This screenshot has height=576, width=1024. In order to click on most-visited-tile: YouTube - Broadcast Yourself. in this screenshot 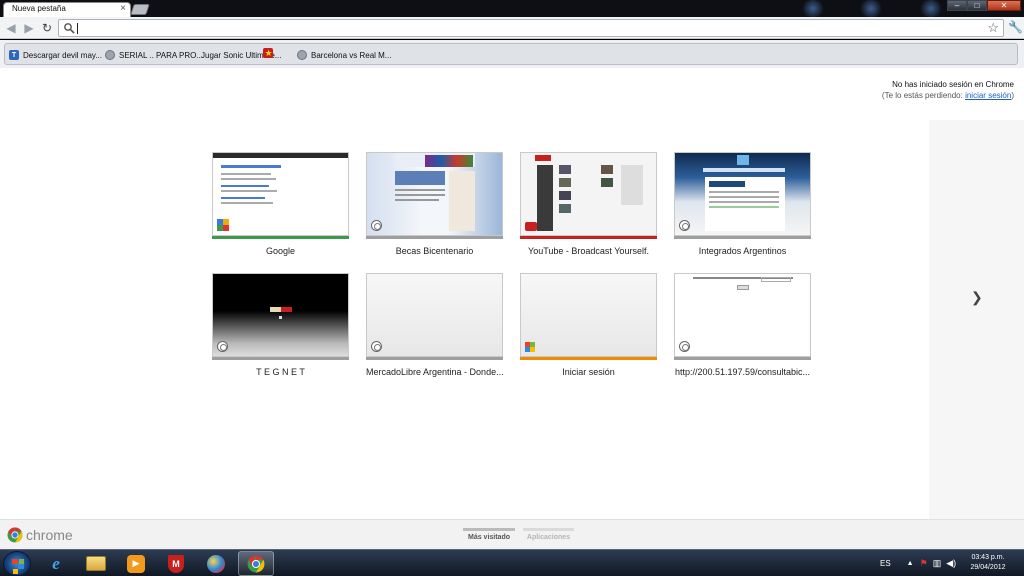, I will do `click(588, 204)`.